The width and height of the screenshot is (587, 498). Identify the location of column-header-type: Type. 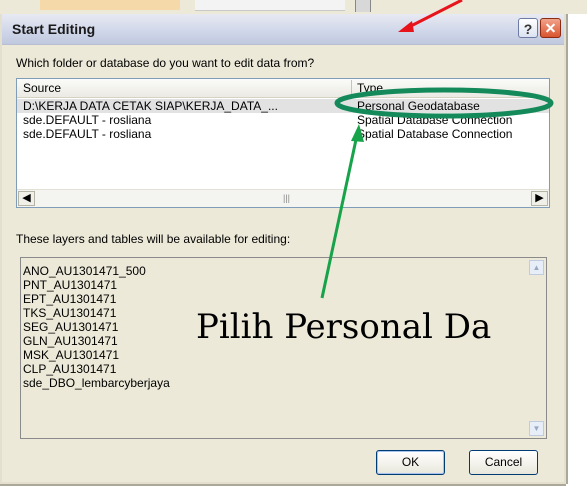
(370, 88).